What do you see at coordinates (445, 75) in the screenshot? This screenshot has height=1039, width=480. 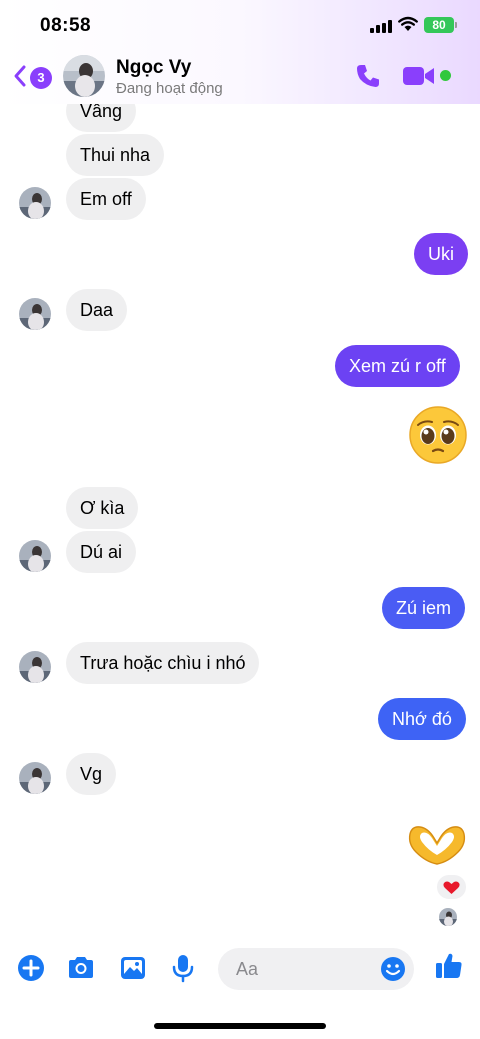 I see `online-status-dot` at bounding box center [445, 75].